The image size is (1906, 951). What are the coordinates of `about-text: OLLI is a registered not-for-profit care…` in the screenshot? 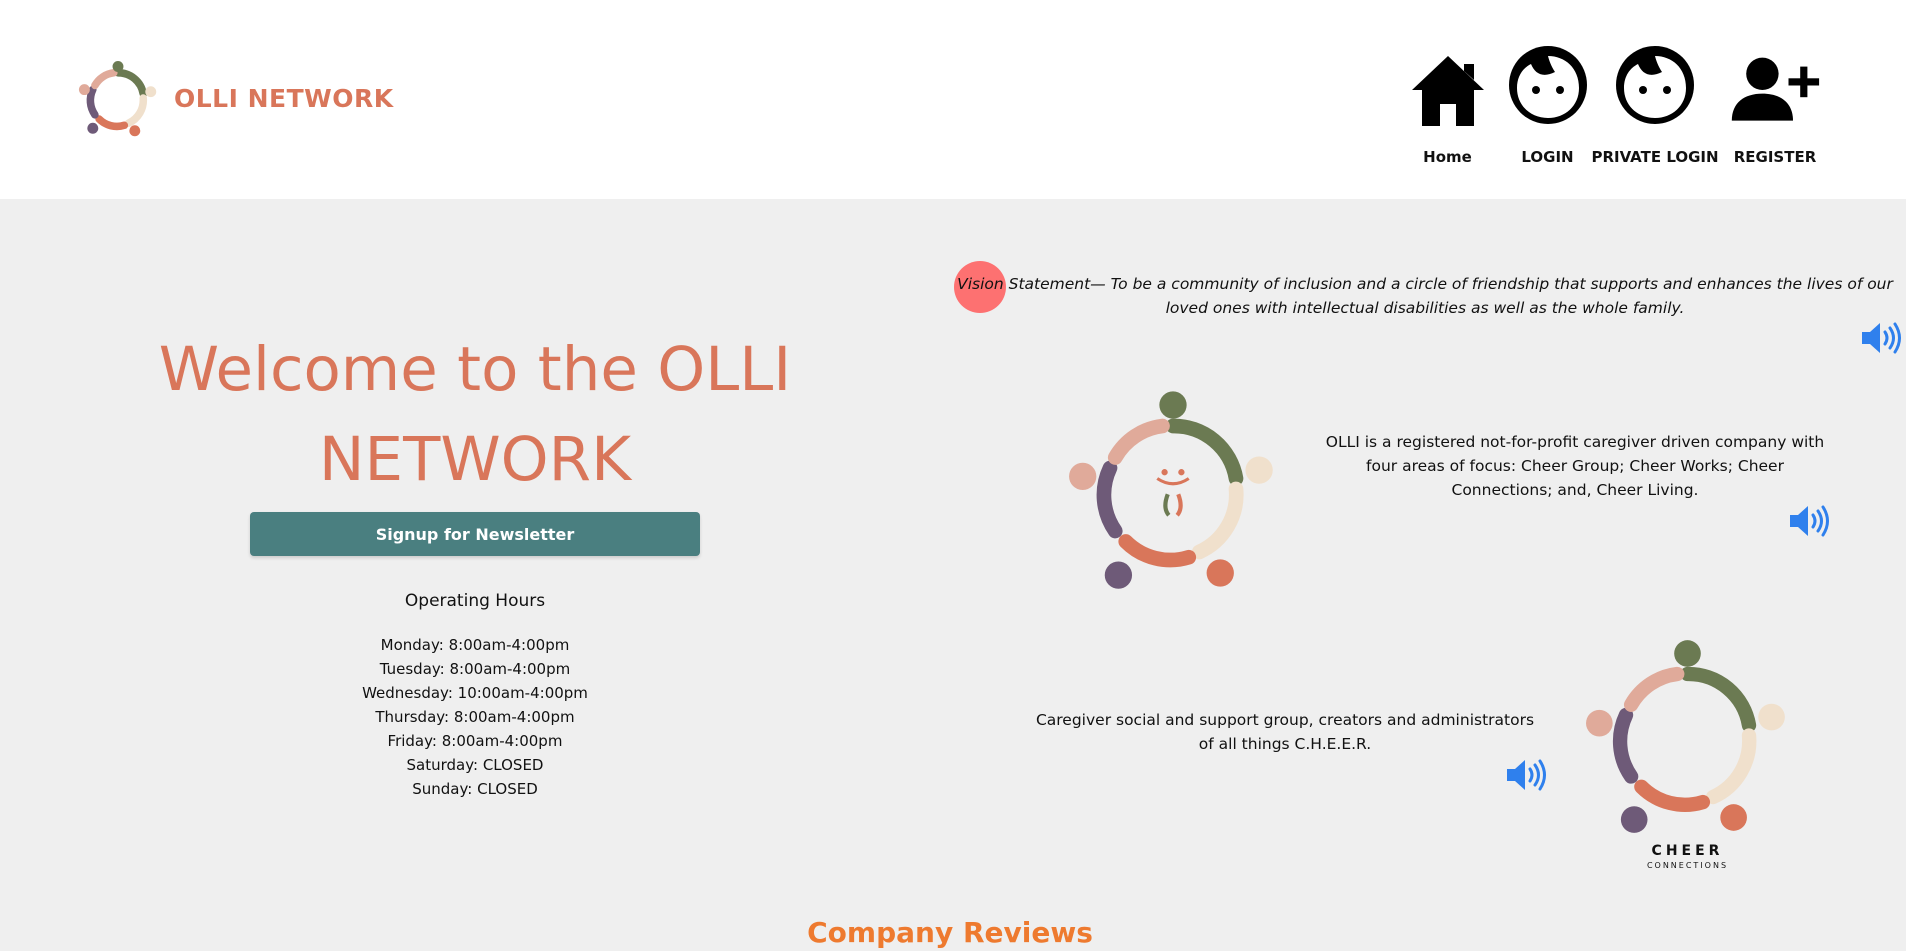 It's located at (1575, 466).